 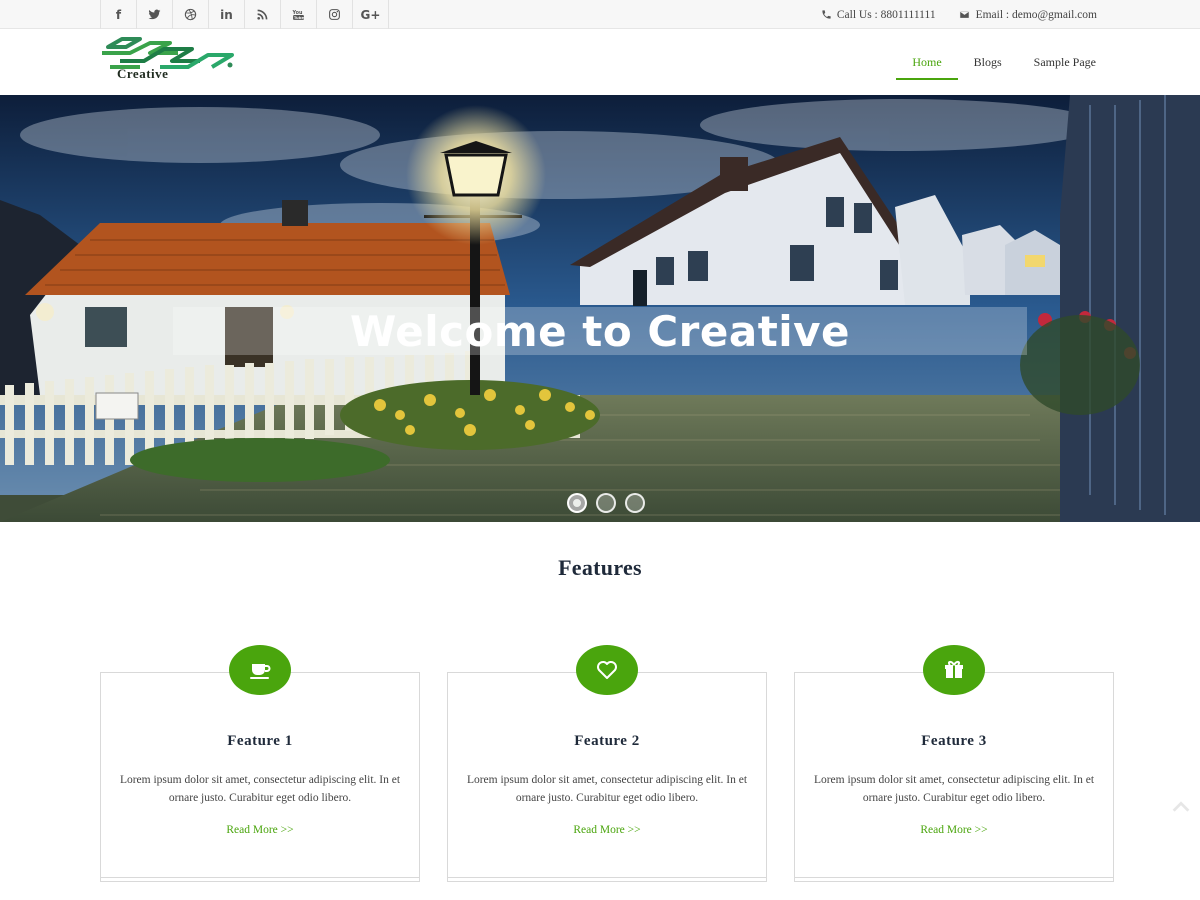 What do you see at coordinates (260, 741) in the screenshot?
I see `feature-title: Feature 1` at bounding box center [260, 741].